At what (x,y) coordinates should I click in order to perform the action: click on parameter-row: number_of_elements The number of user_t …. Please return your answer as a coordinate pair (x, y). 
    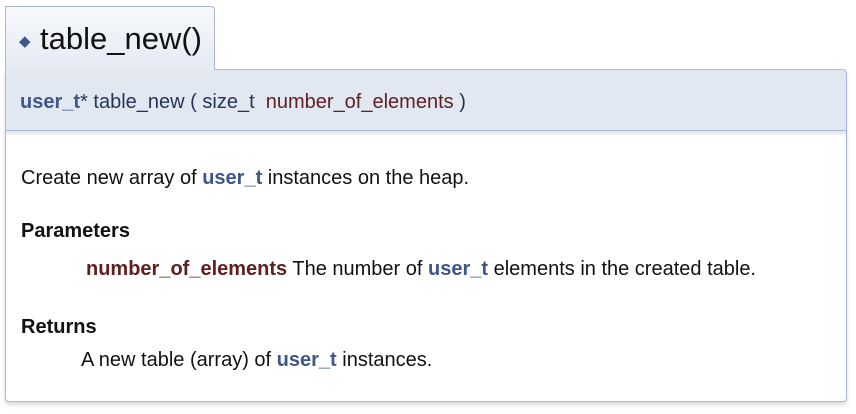
    Looking at the image, I should click on (421, 269).